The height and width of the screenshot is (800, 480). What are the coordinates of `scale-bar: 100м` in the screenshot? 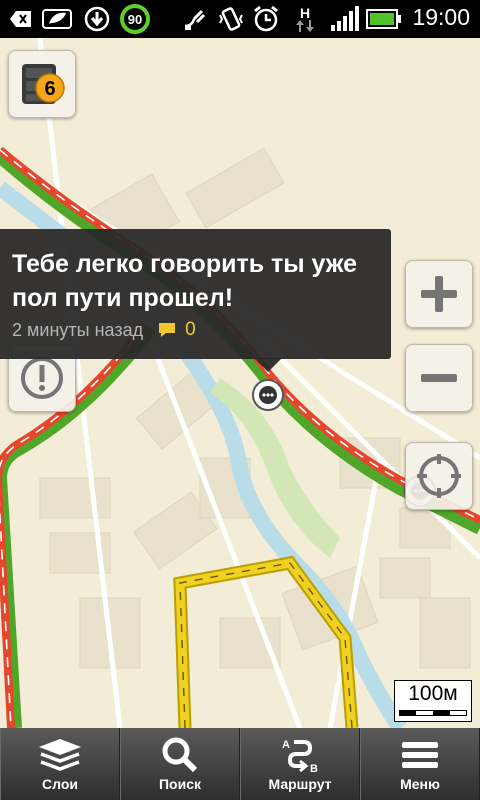 It's located at (433, 701).